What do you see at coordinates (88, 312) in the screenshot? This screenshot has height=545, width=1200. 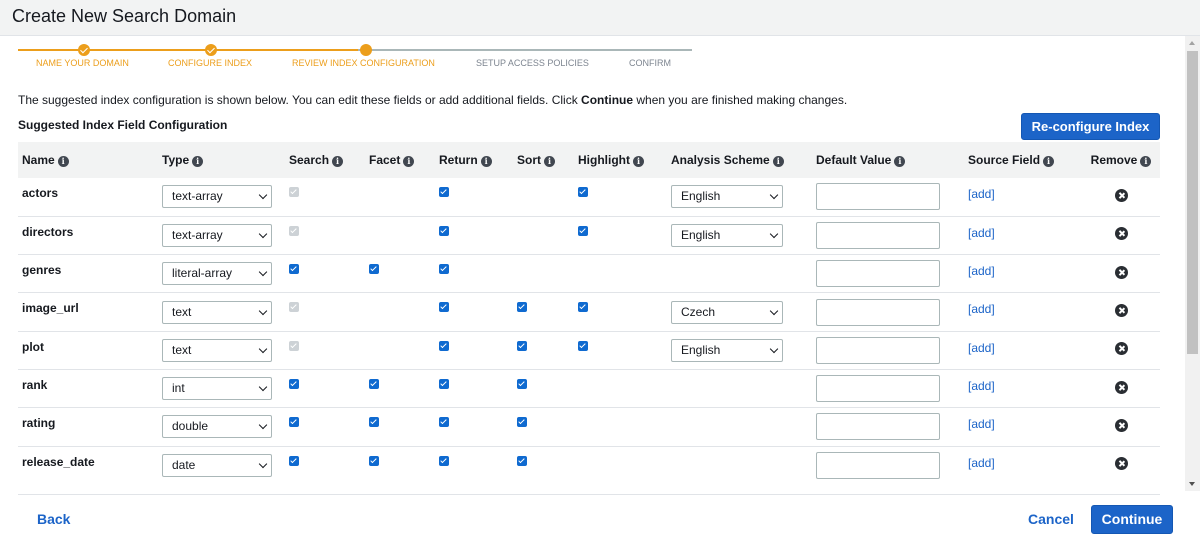 I see `field-name: image_url` at bounding box center [88, 312].